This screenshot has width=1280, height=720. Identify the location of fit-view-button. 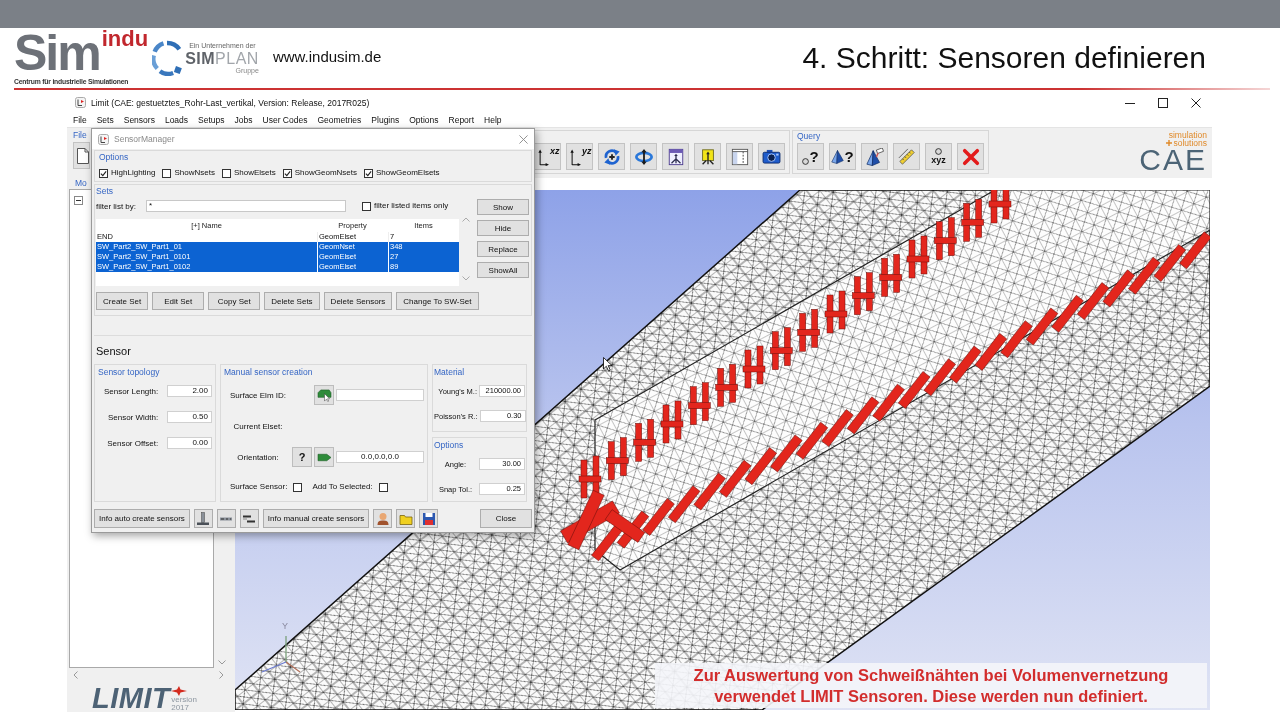
(675, 156).